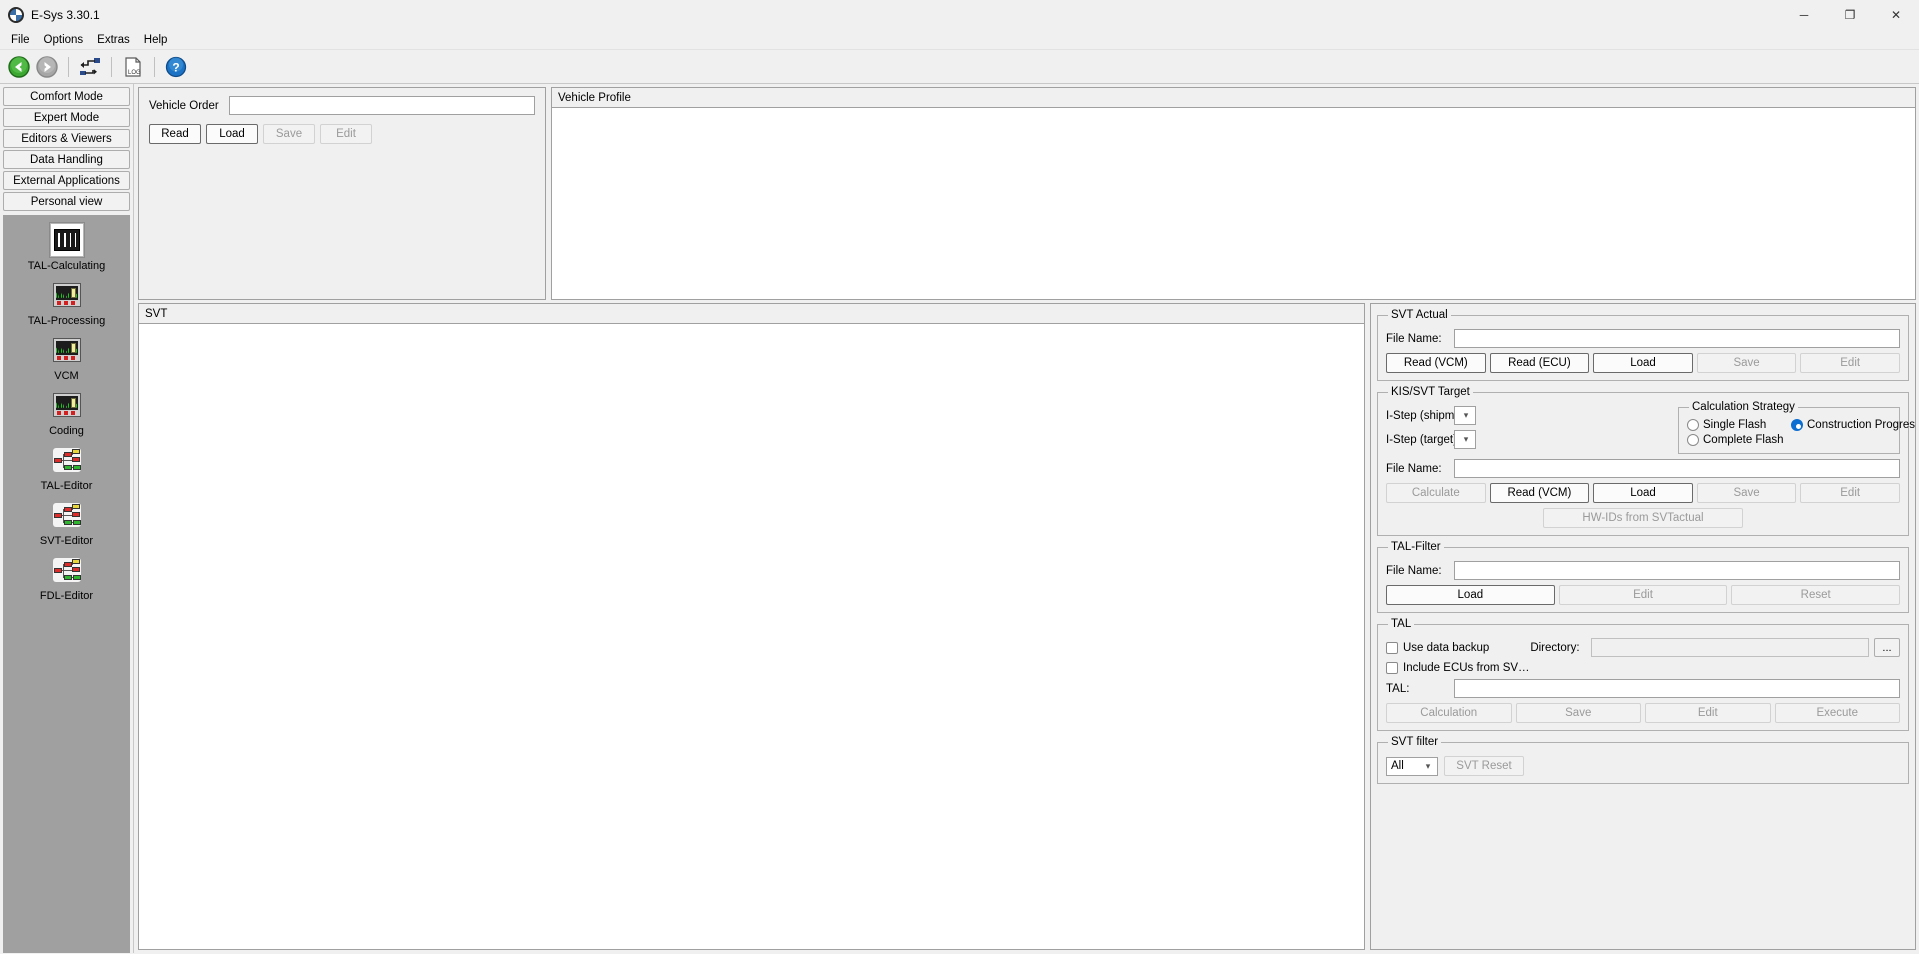  Describe the element at coordinates (1729, 647) in the screenshot. I see `tal-directory-input` at that location.